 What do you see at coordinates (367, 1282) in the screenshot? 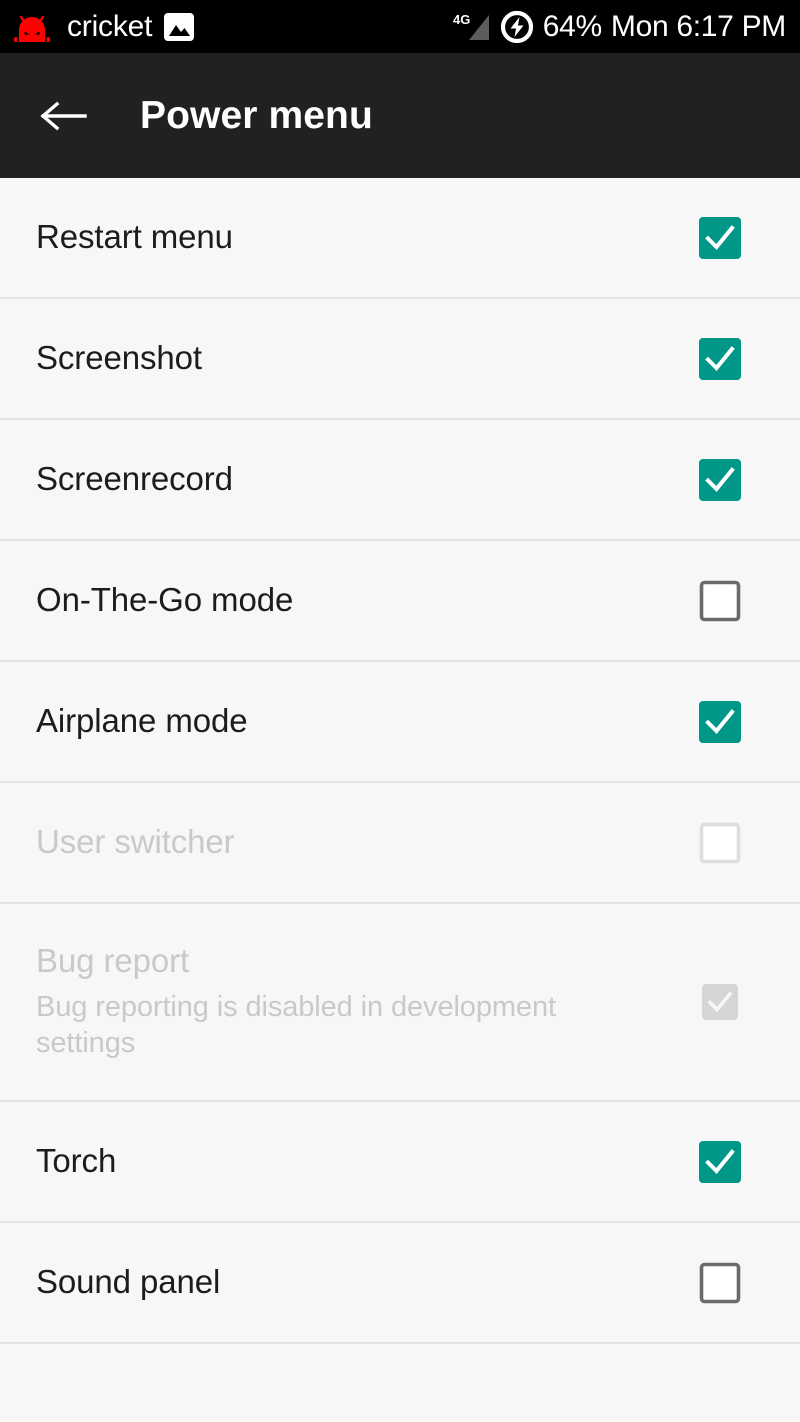
I see `preference-text: Sound panel` at bounding box center [367, 1282].